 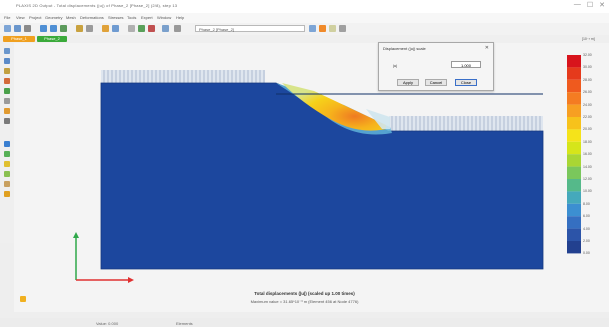 What do you see at coordinates (7, 194) in the screenshot?
I see `pencil-icon` at bounding box center [7, 194].